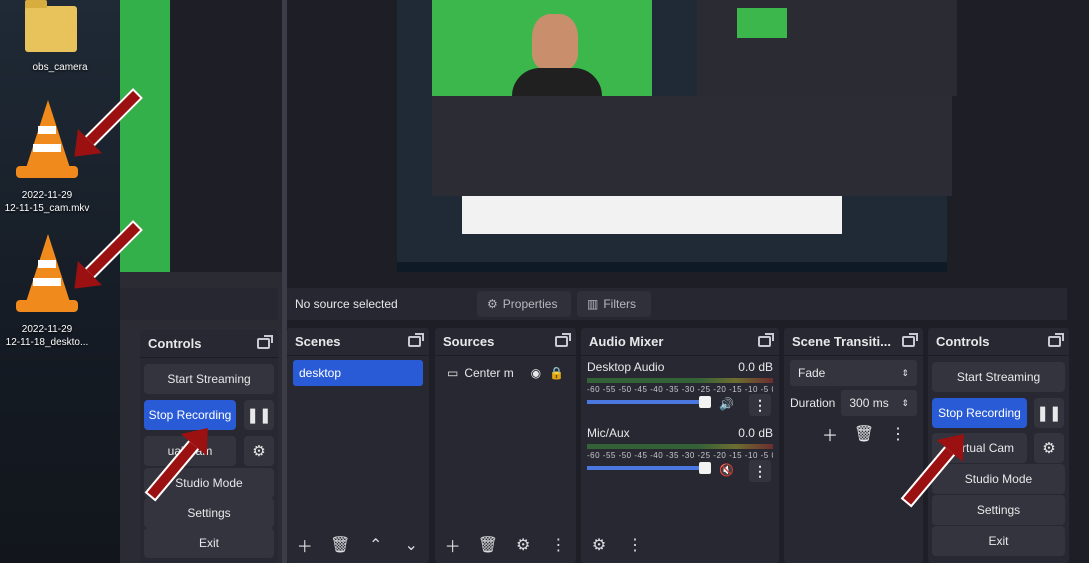 The height and width of the screenshot is (563, 1089). Describe the element at coordinates (376, 545) in the screenshot. I see `chevron-up-icon: ⌃` at that location.